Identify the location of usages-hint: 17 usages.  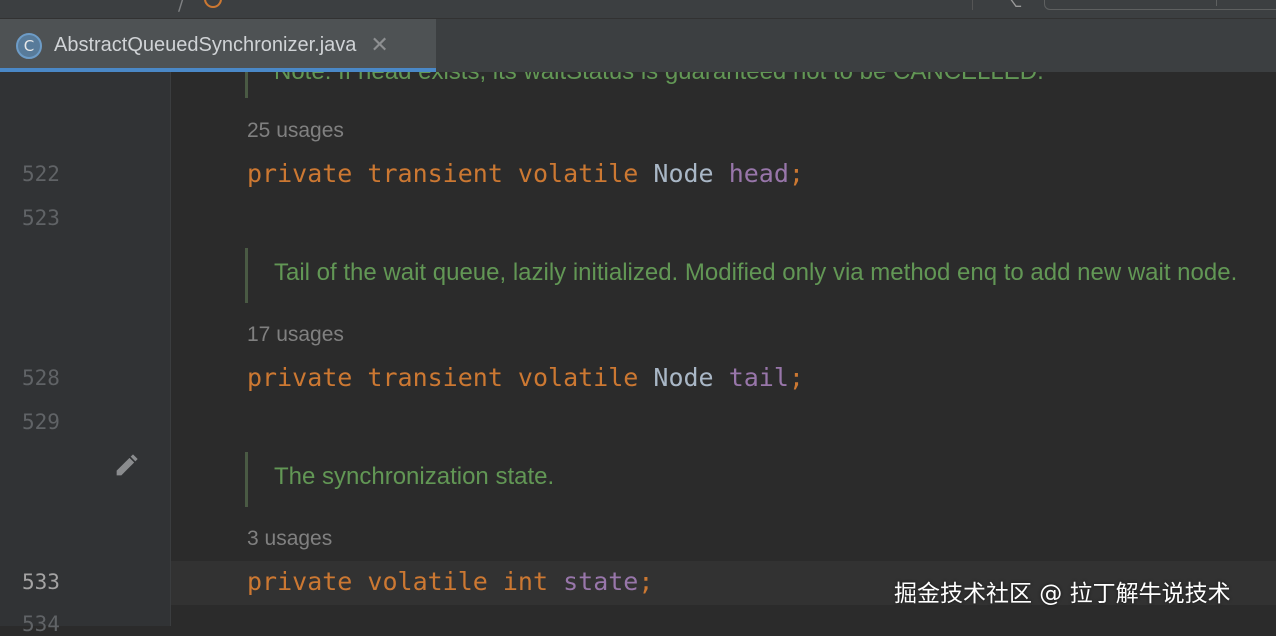
(295, 335).